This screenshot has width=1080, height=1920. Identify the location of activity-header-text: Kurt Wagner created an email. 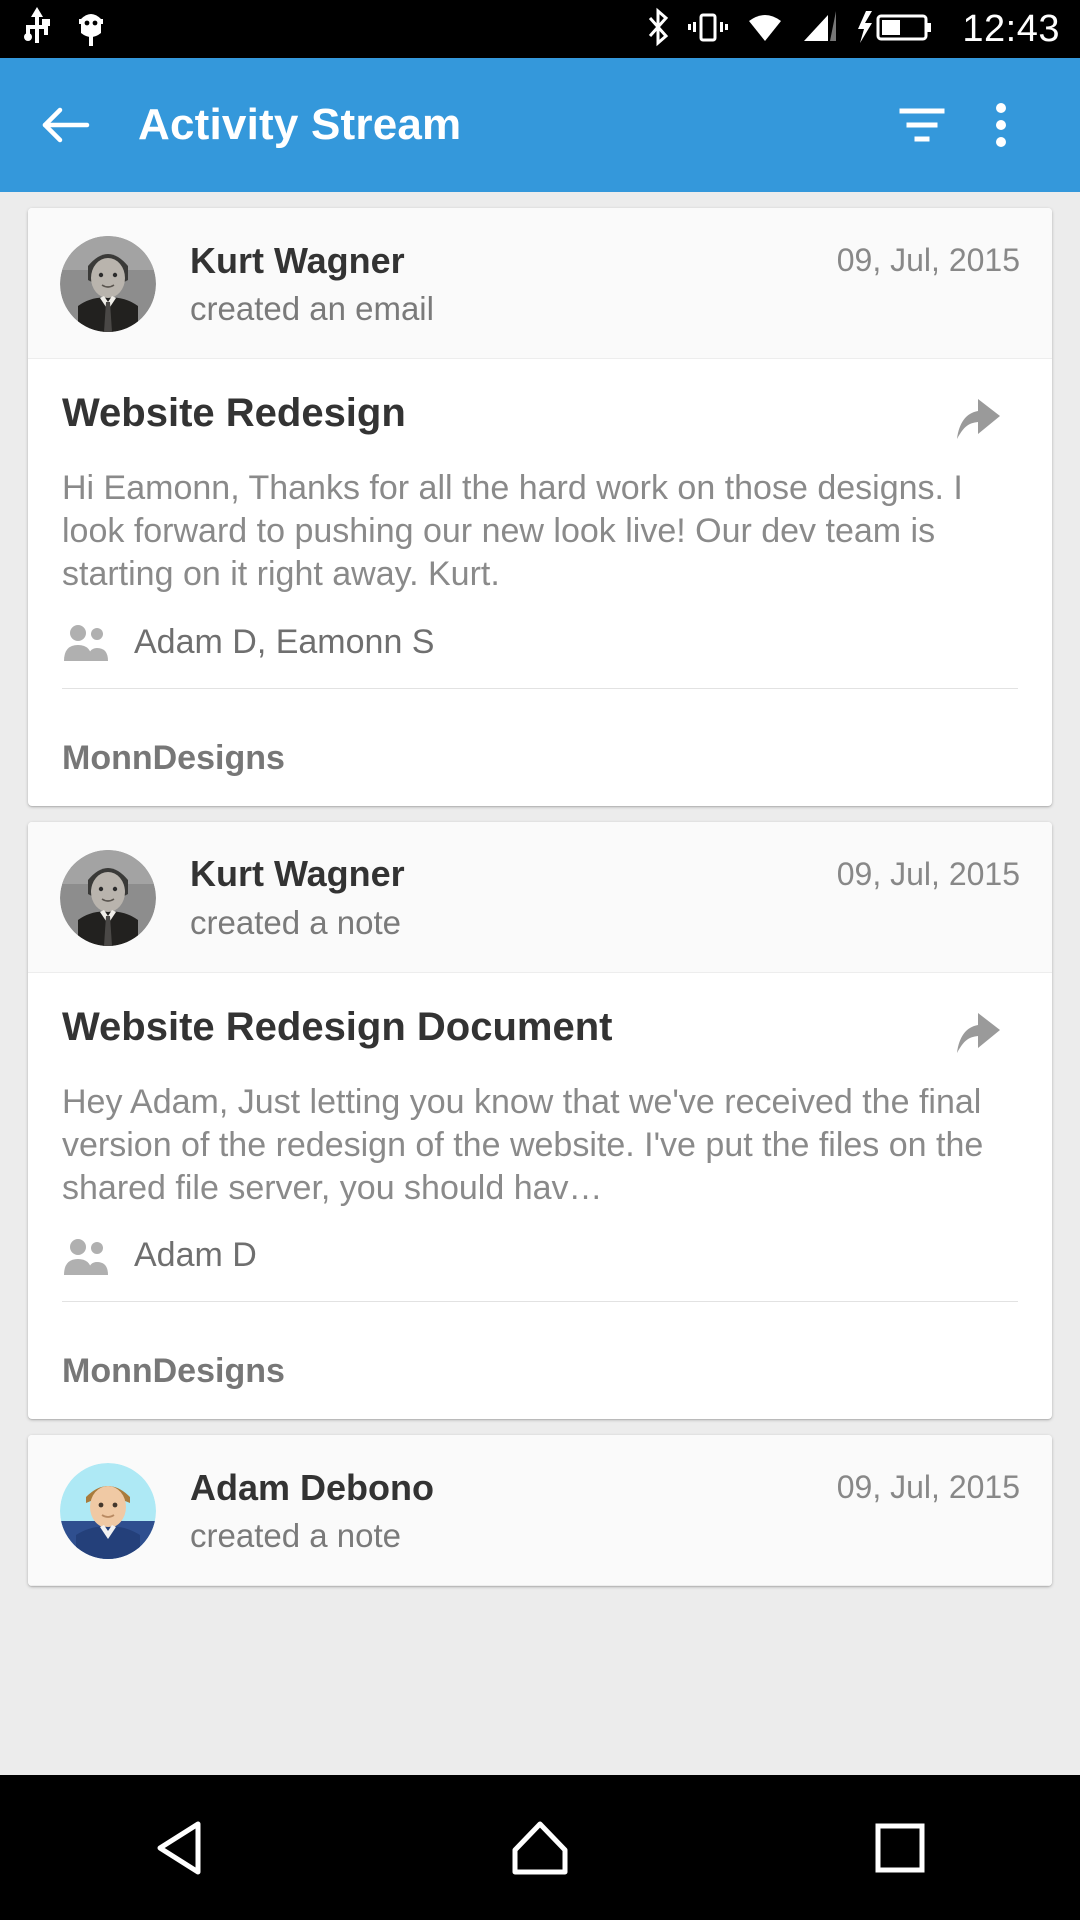
(513, 284).